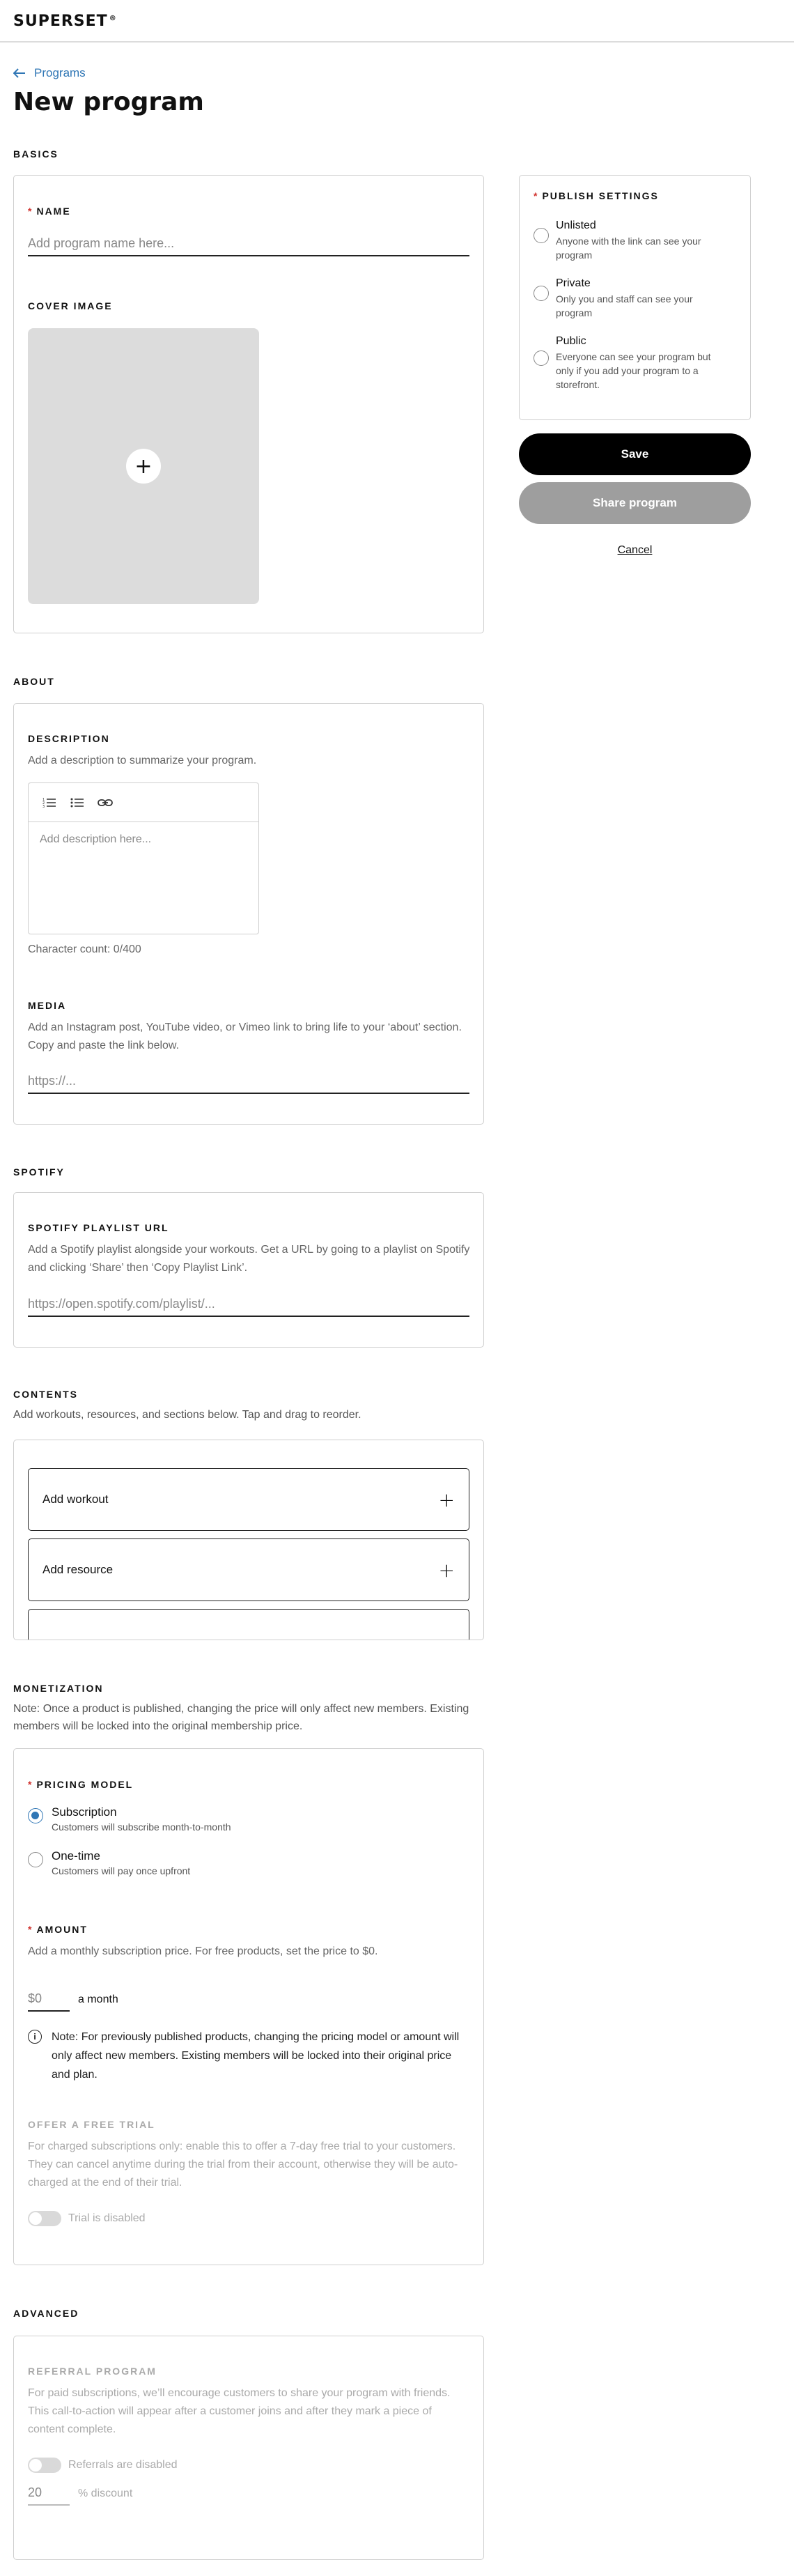  Describe the element at coordinates (635, 454) in the screenshot. I see `save-button: Save` at that location.